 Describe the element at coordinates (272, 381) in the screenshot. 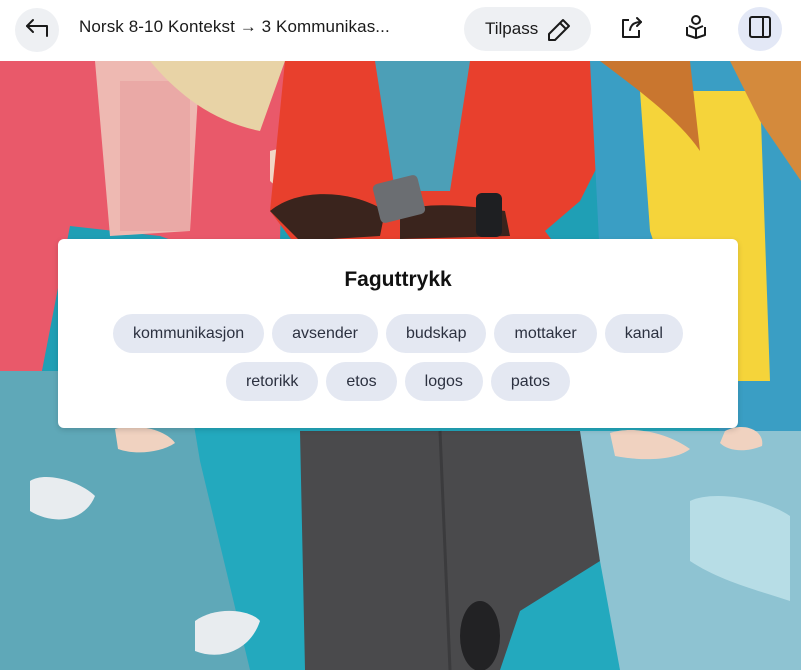

I see `term-chip: retorikk` at that location.